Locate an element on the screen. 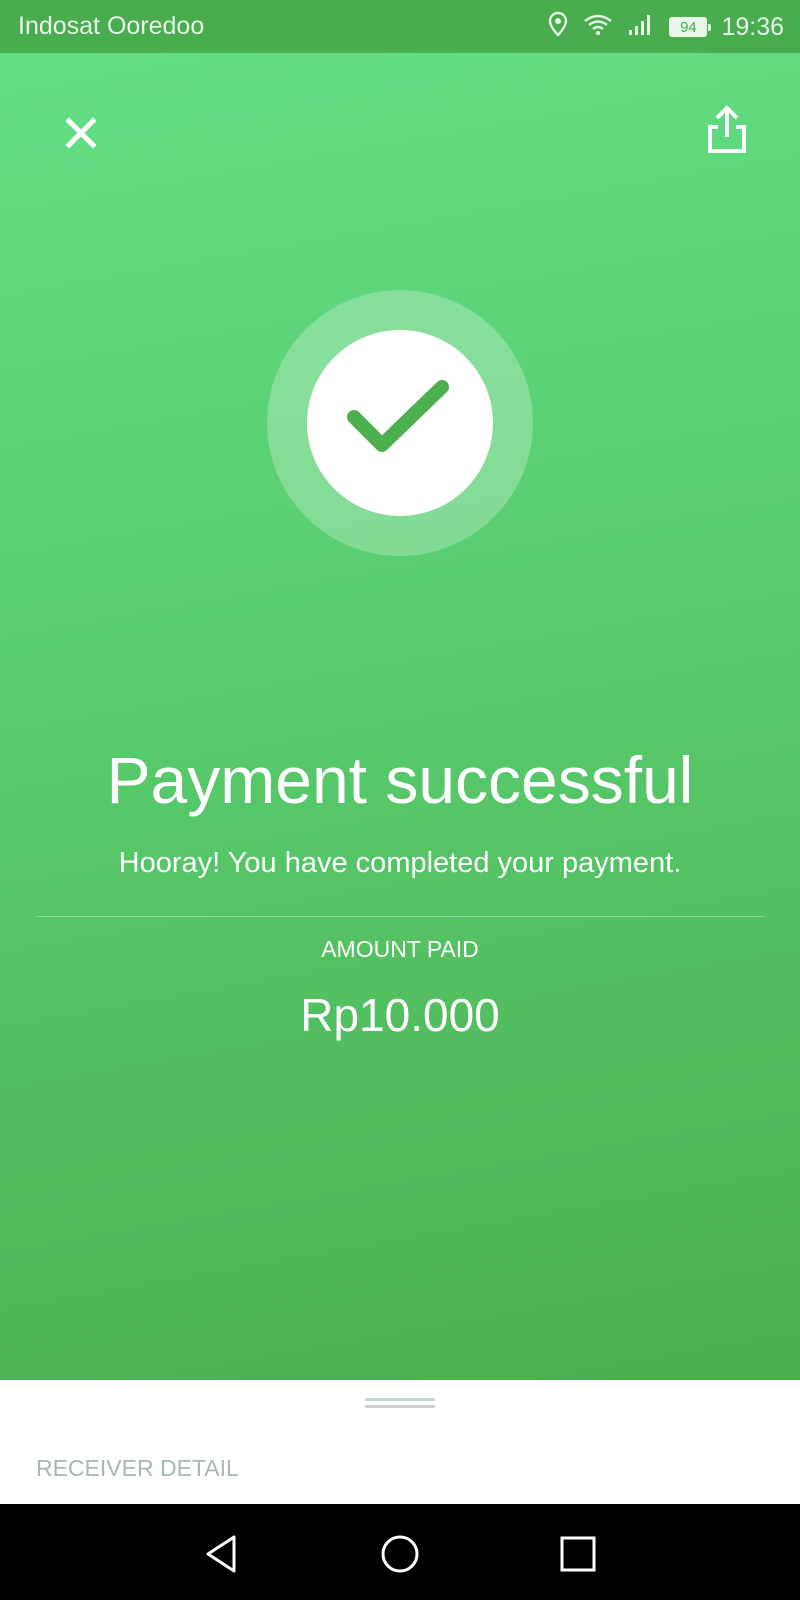 The width and height of the screenshot is (800, 1600). back-button is located at coordinates (222, 1554).